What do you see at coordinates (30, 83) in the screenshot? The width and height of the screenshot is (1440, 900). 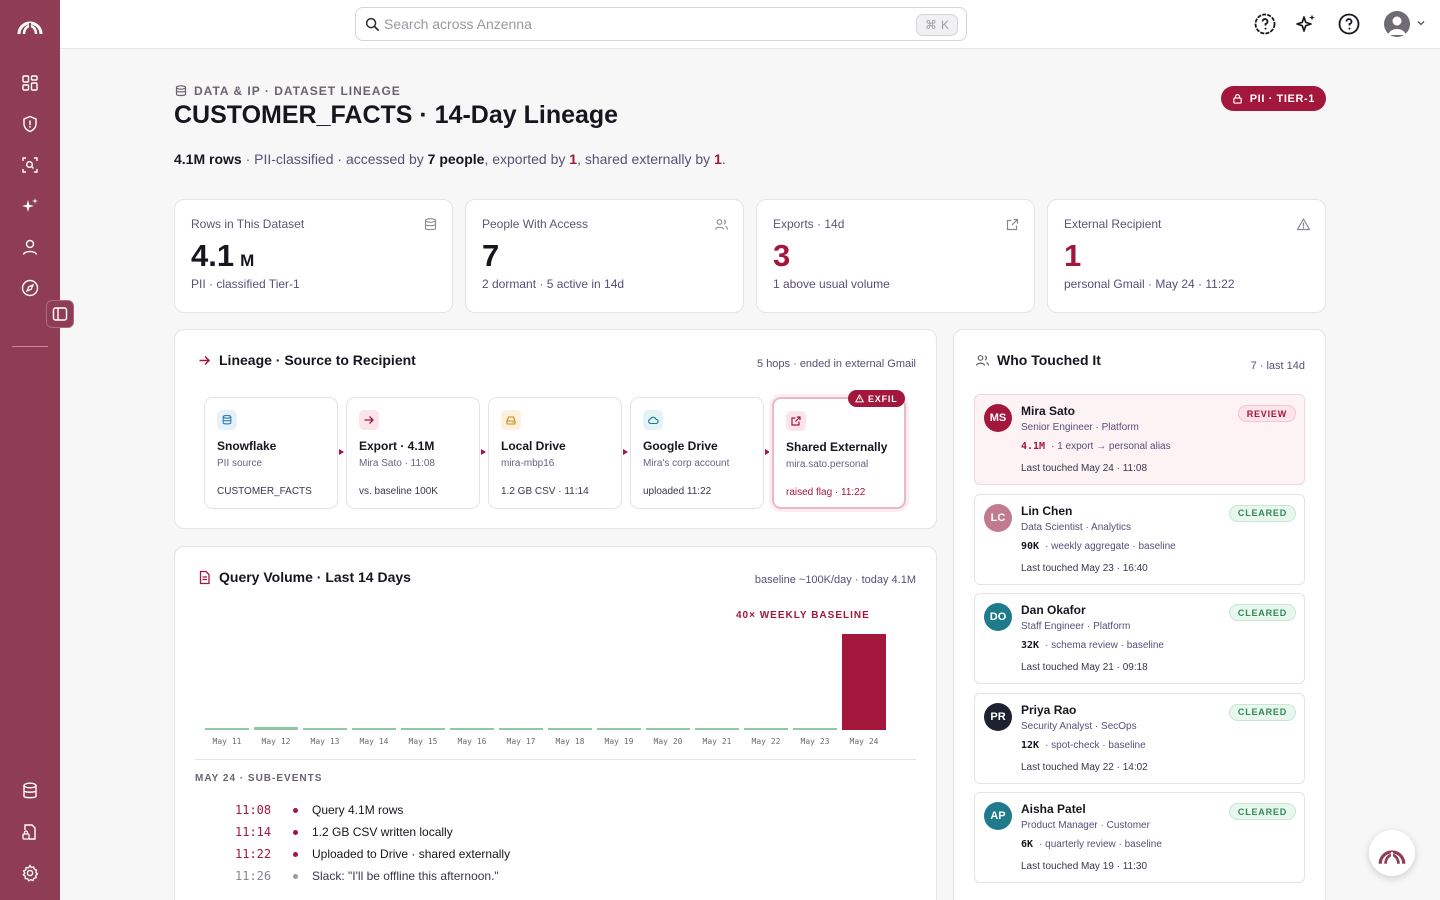 I see `dashboard-icon` at bounding box center [30, 83].